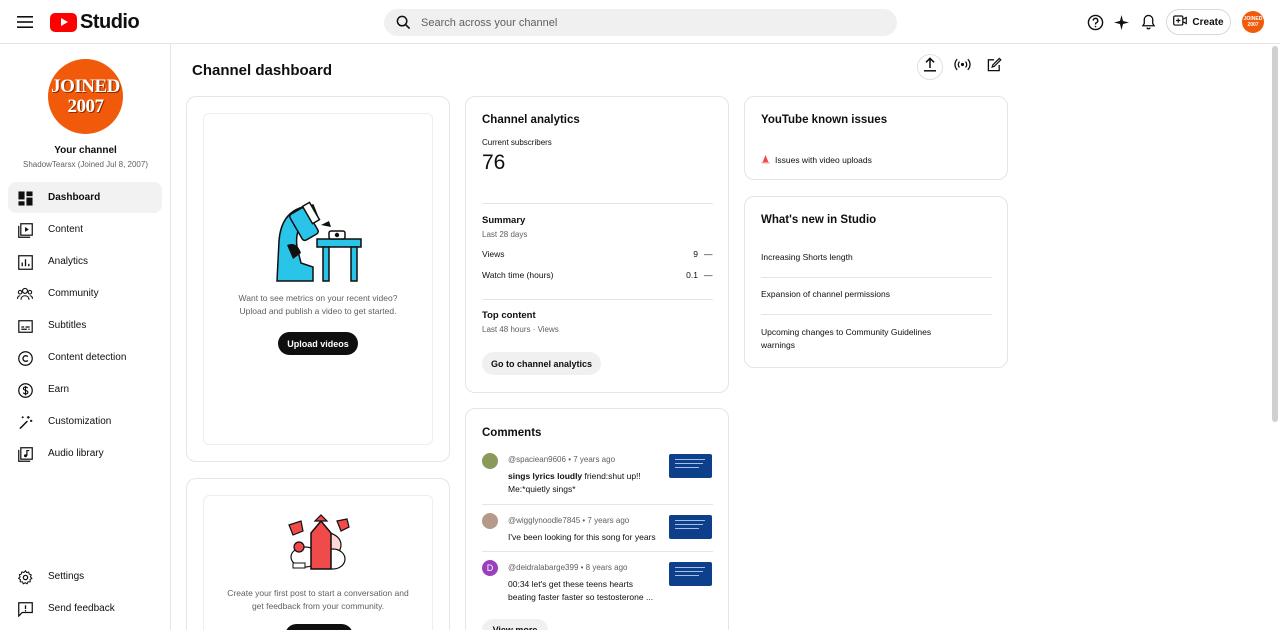 The width and height of the screenshot is (1280, 630). Describe the element at coordinates (708, 254) in the screenshot. I see `views-trend: —` at that location.